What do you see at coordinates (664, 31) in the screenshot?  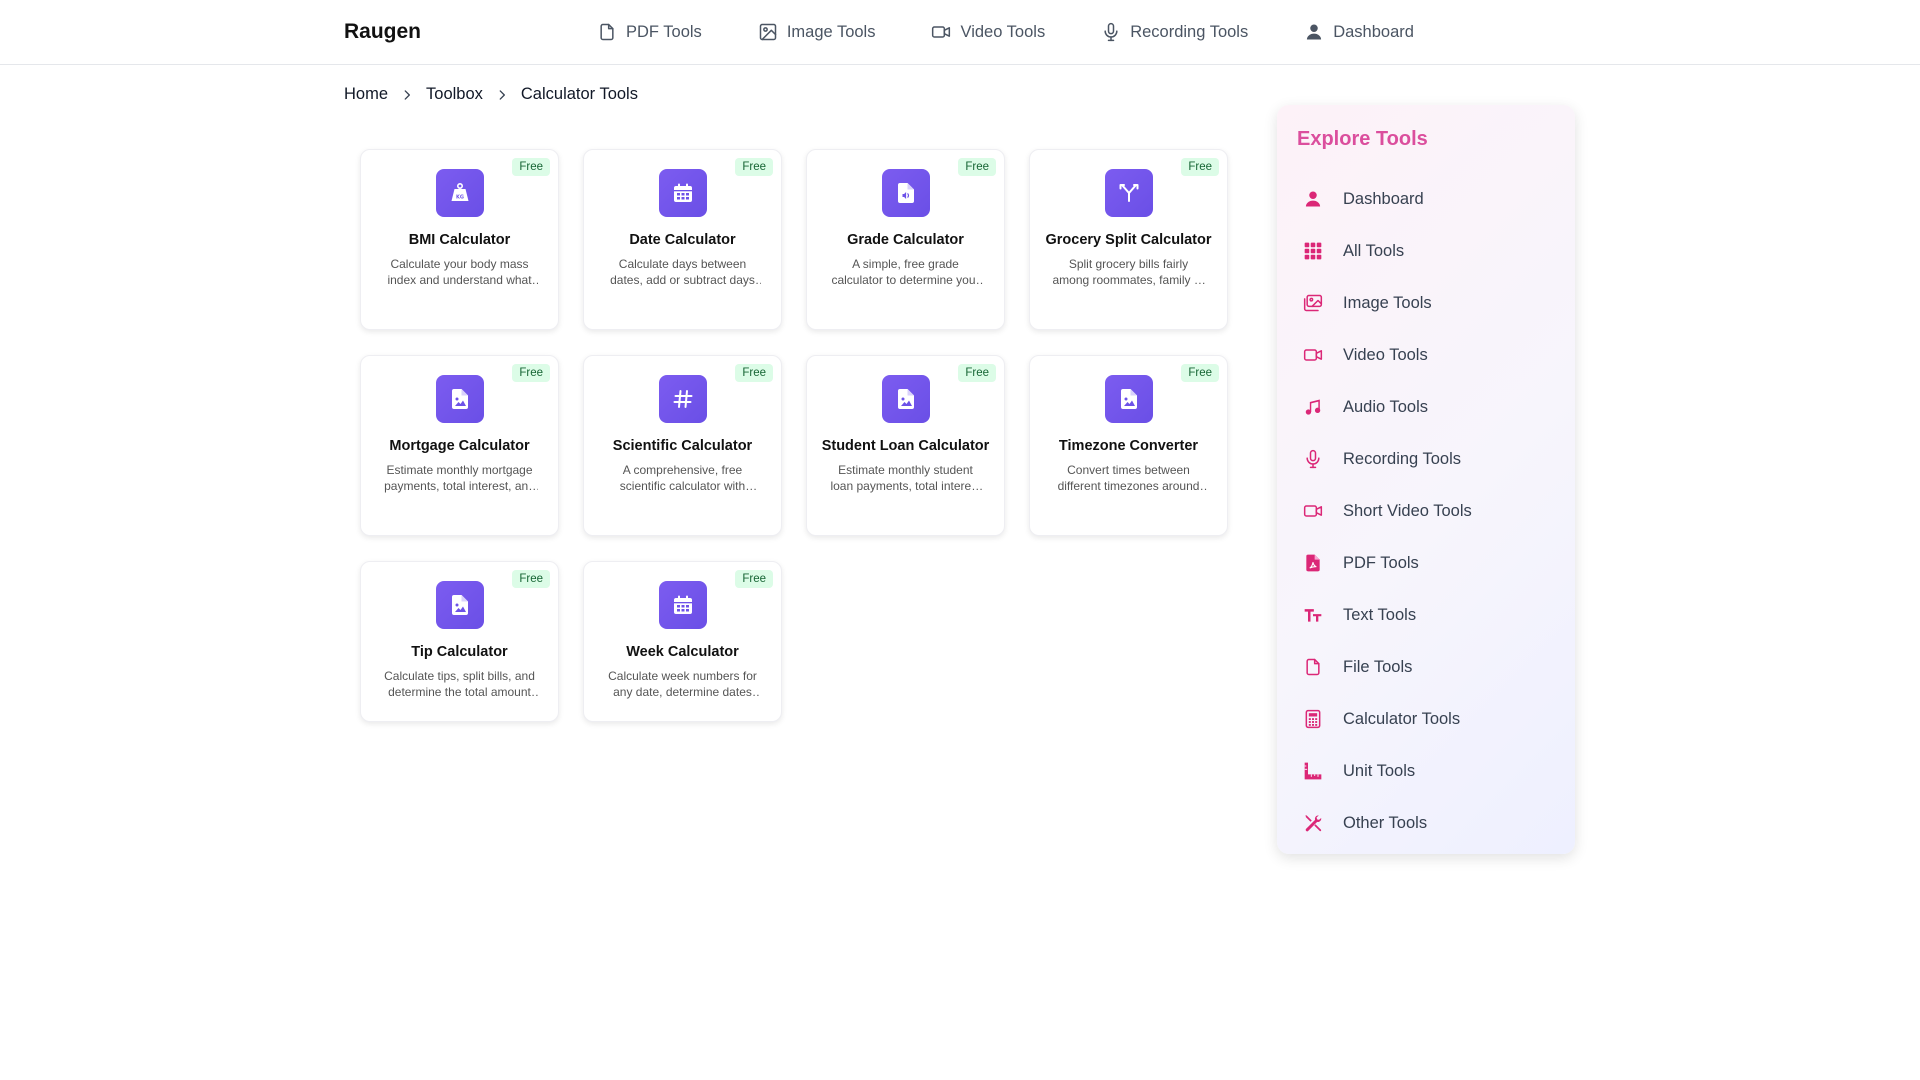 I see `nav-label: PDF Tools` at bounding box center [664, 31].